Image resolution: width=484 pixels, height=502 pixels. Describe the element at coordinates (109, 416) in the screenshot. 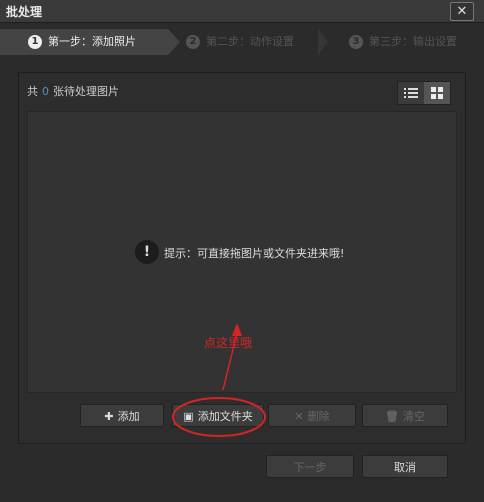

I see `plus-icon: ✚` at that location.